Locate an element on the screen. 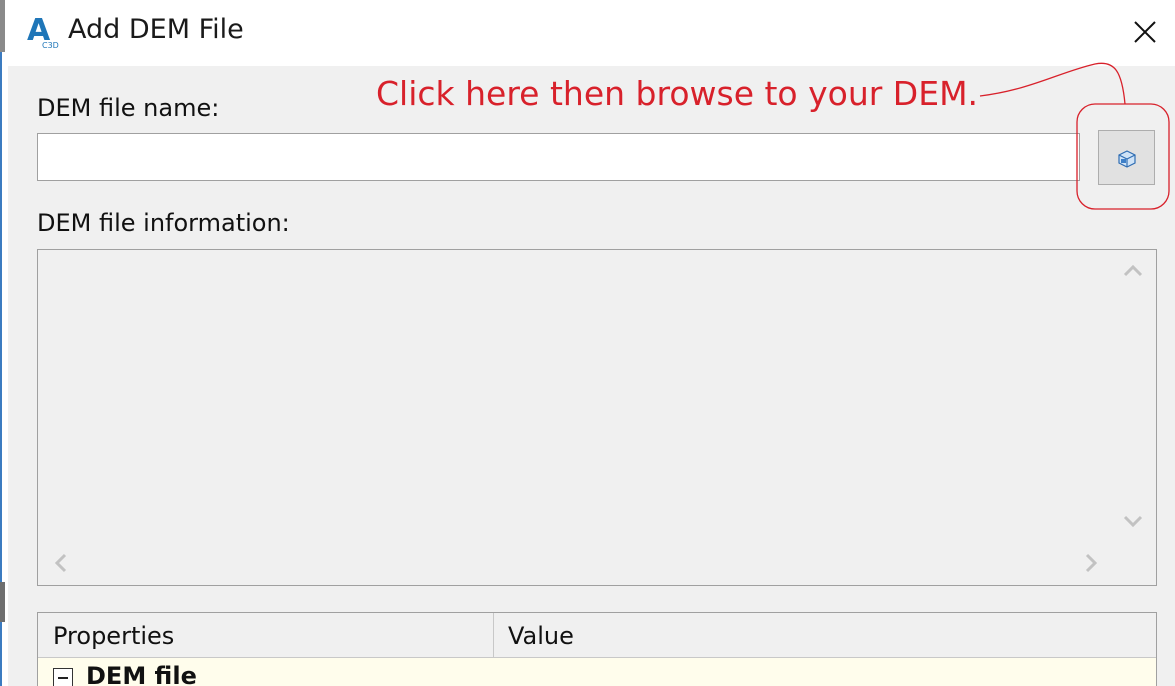  browse-folder-icon is located at coordinates (1126, 158).